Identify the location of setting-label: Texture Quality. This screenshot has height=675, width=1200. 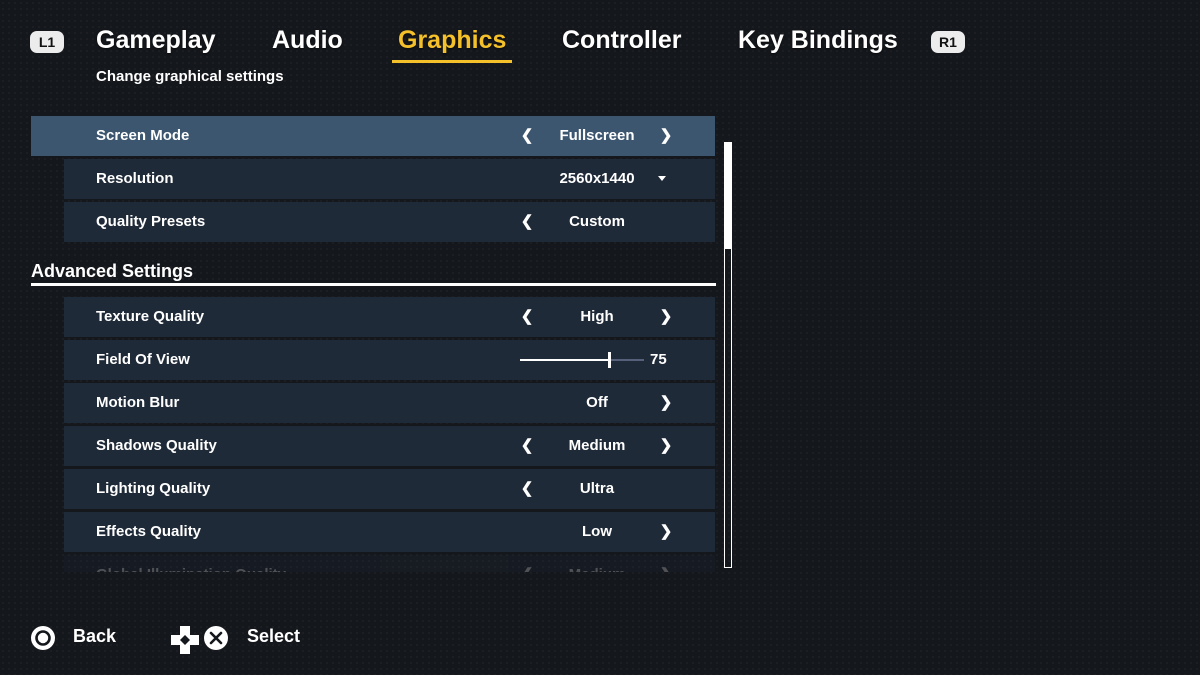
(150, 316).